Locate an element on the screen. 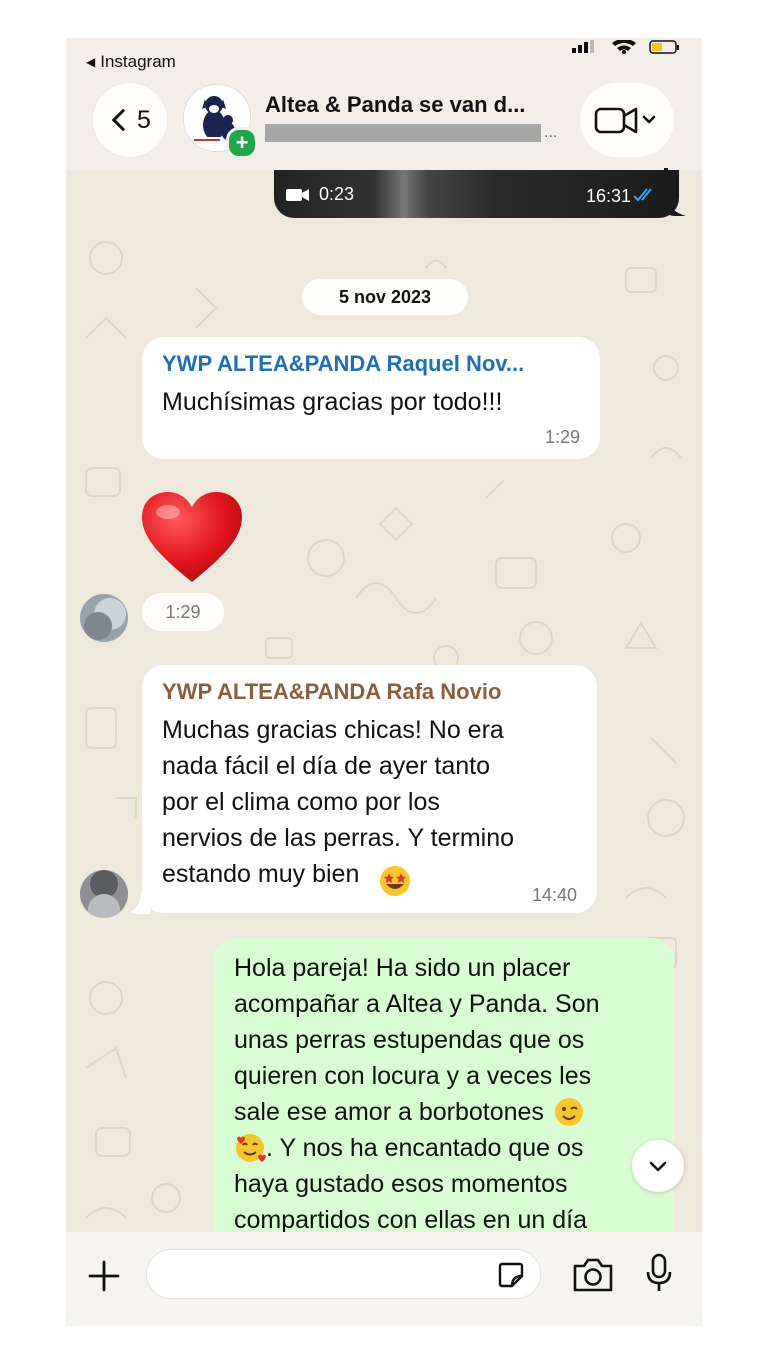 The image size is (768, 1365). message-line: . Y nos ha encantado que os is located at coordinates (425, 1148).